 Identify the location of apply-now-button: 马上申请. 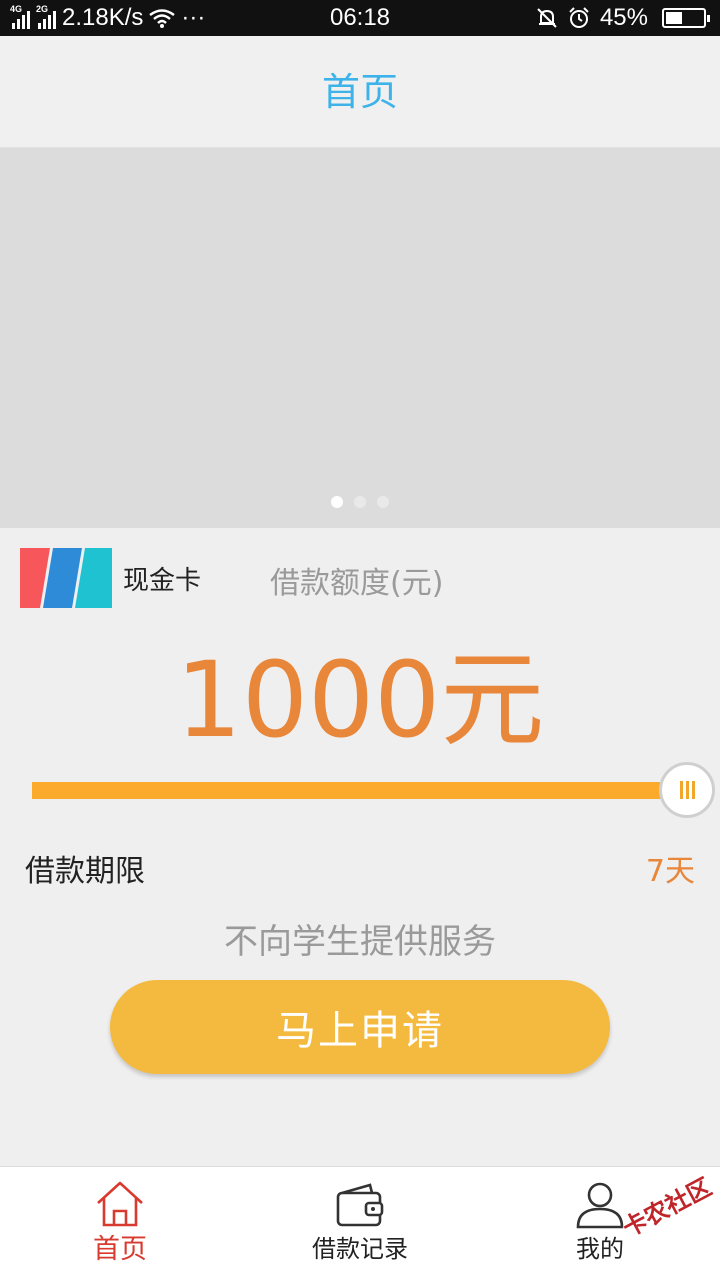
(360, 1027).